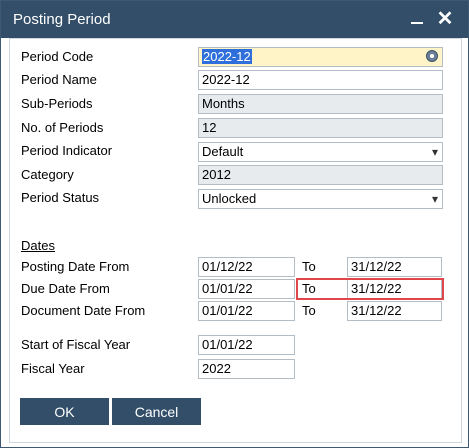  Describe the element at coordinates (60, 197) in the screenshot. I see `period-status-label: Period Status` at that location.